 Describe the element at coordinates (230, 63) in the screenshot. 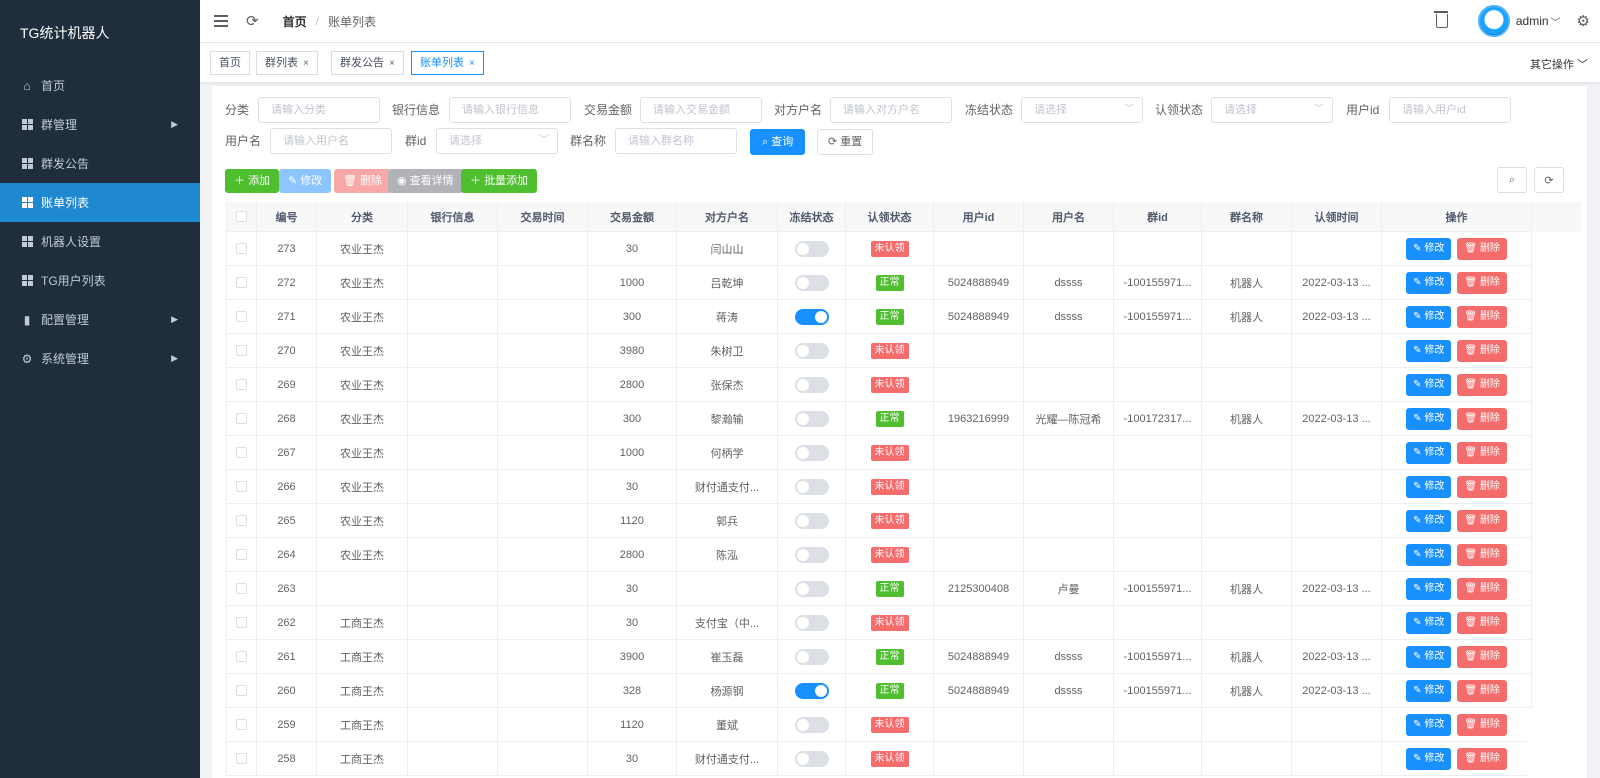

I see `tag-0: 首页` at that location.